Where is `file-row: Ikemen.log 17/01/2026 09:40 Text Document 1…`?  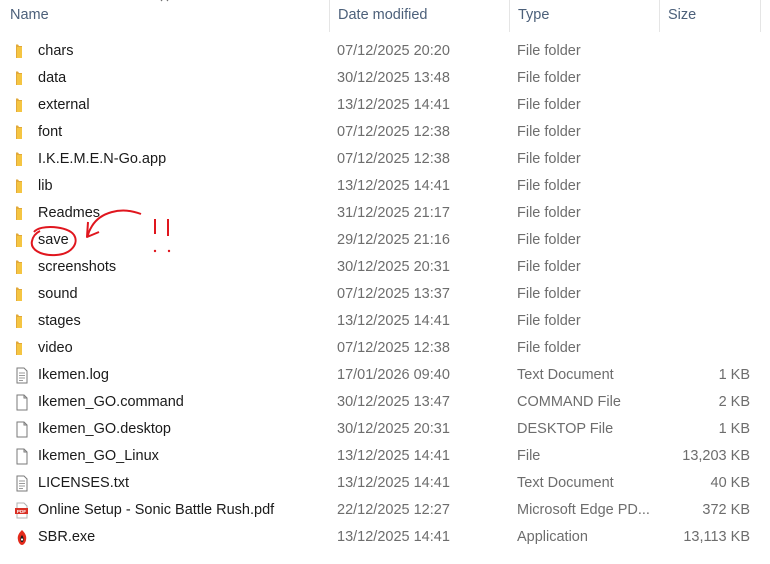
file-row: Ikemen.log 17/01/2026 09:40 Text Document 1… is located at coordinates (385, 375).